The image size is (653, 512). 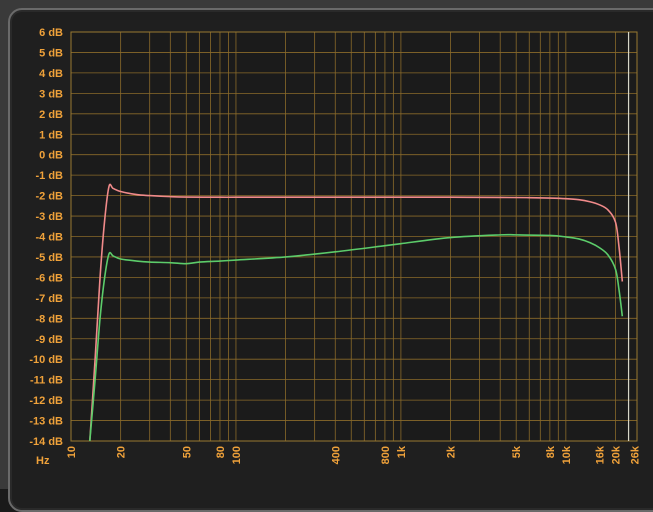 What do you see at coordinates (46, 442) in the screenshot?
I see `y-tick-label: -14 dB` at bounding box center [46, 442].